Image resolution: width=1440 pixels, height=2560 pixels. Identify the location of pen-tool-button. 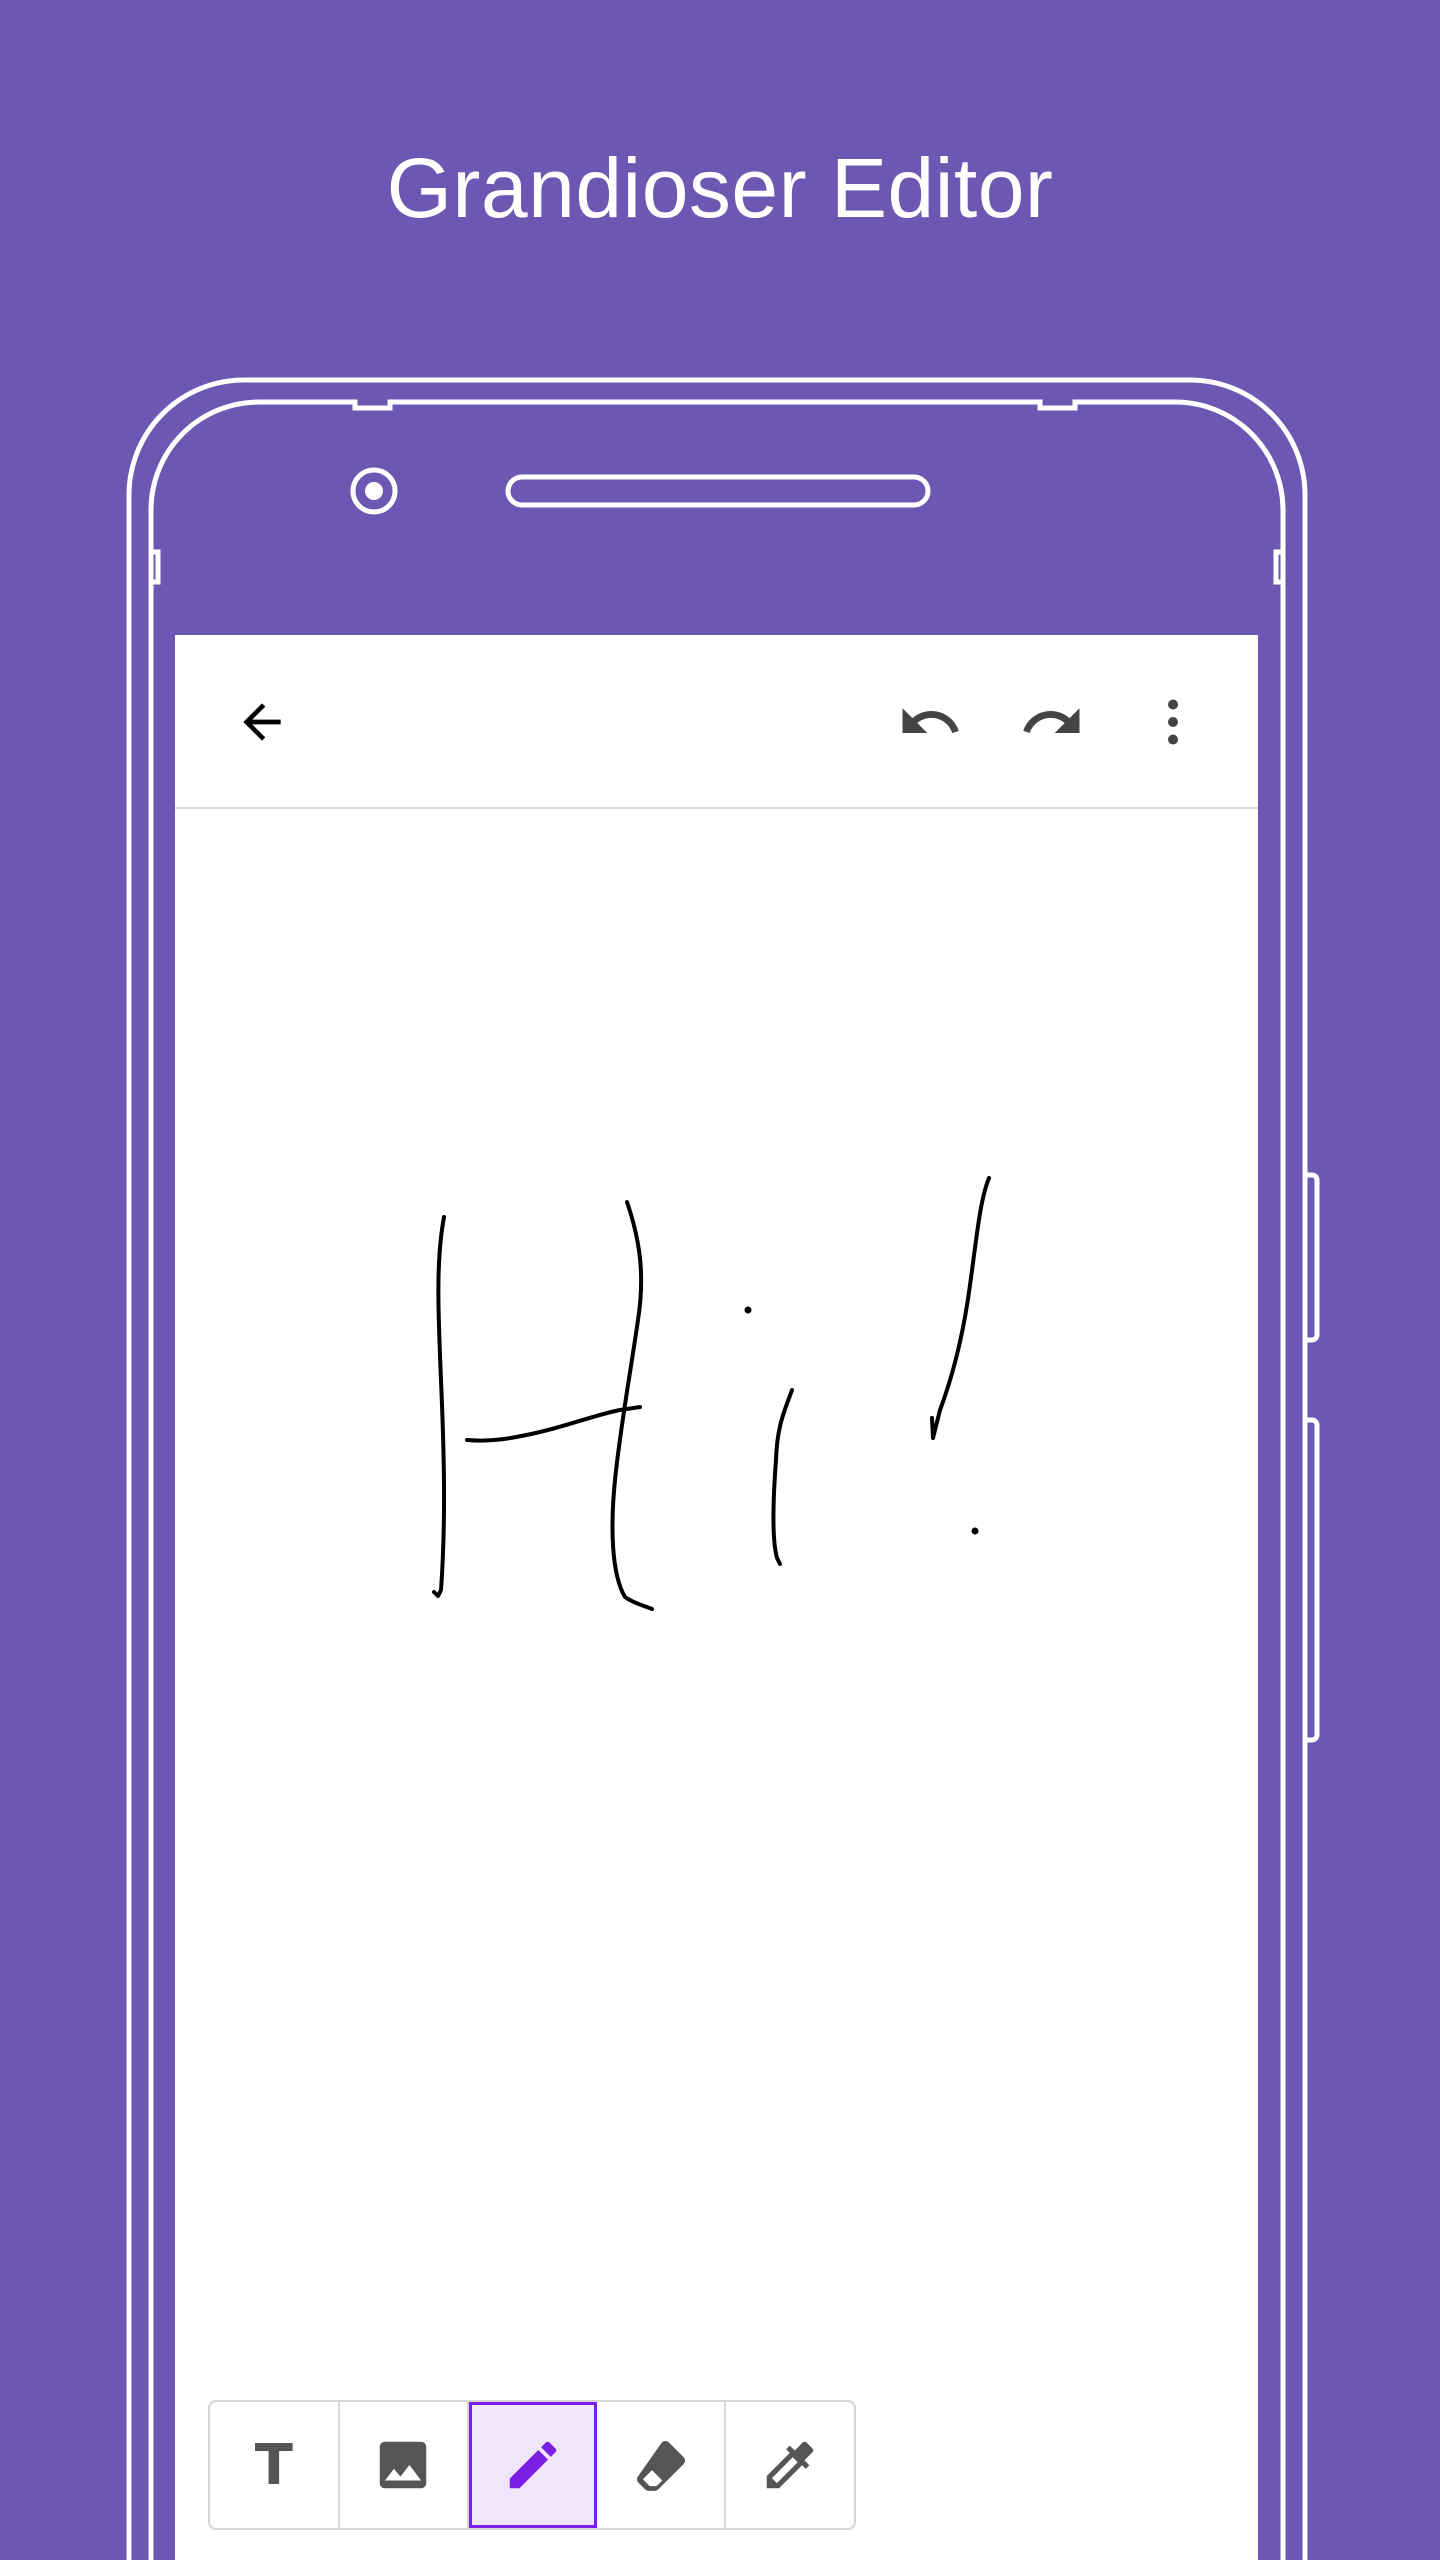
(533, 2465).